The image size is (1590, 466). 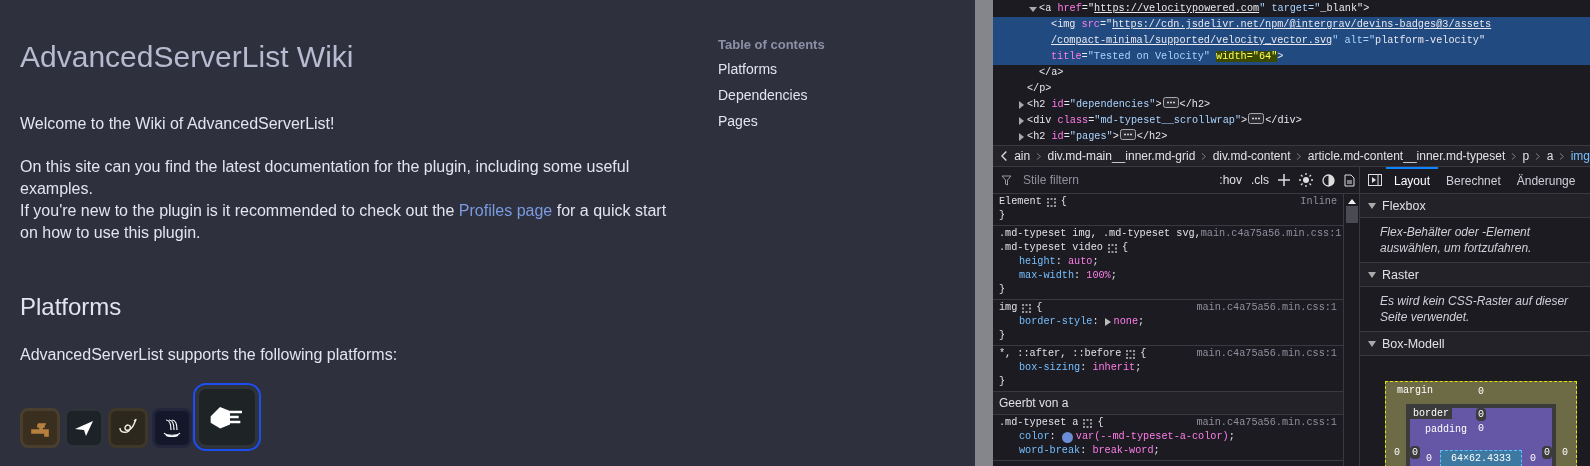 I want to click on css-declaration: border-style: none;, so click(x=1168, y=322).